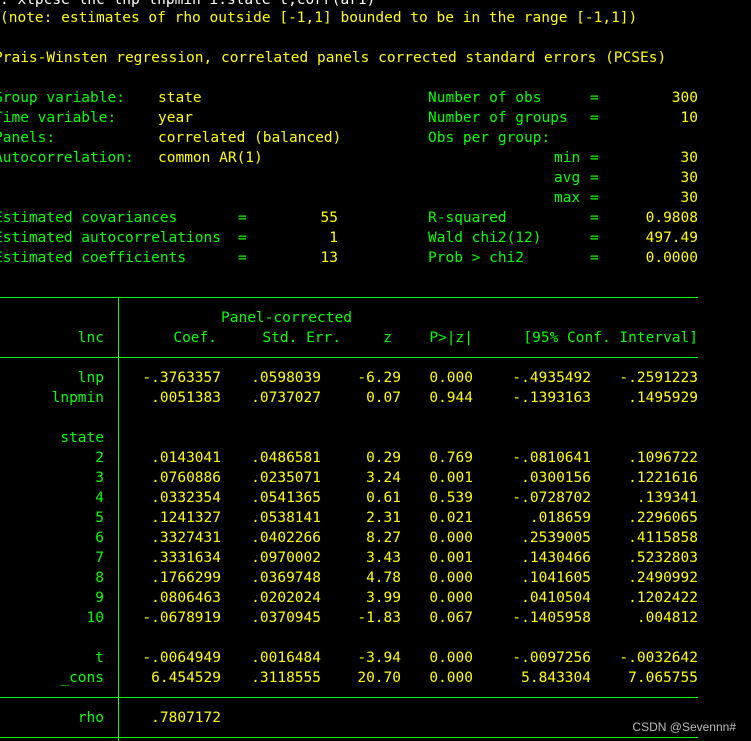 Image resolution: width=751 pixels, height=741 pixels. I want to click on info-label-number-of-obs: Number of obs, so click(485, 98).